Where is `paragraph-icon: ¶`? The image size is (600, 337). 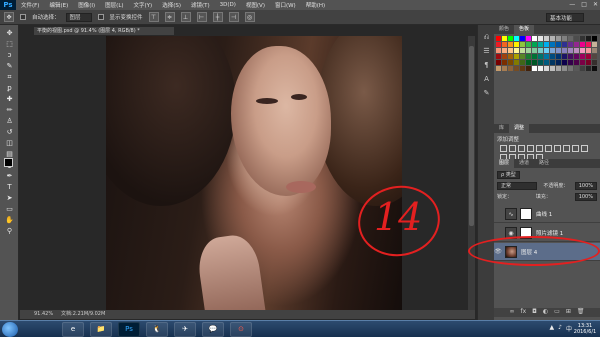
paragraph-icon: ¶ is located at coordinates (486, 65).